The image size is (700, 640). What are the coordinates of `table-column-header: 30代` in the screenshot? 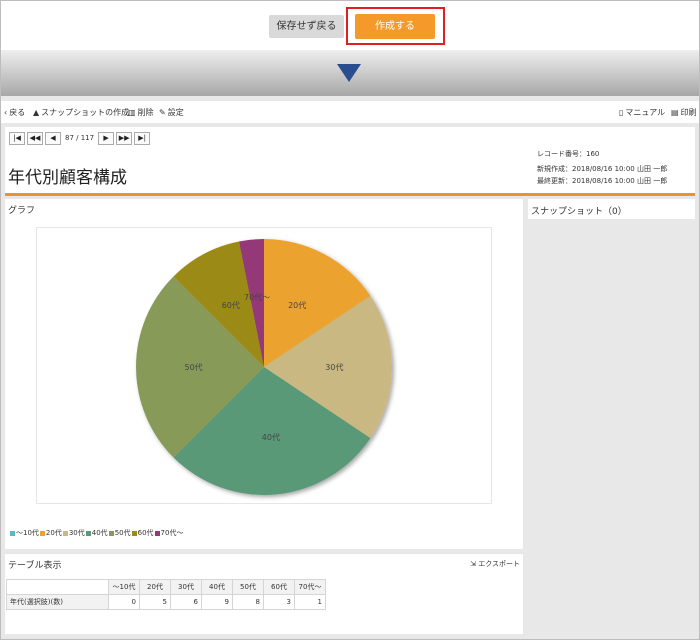 It's located at (186, 587).